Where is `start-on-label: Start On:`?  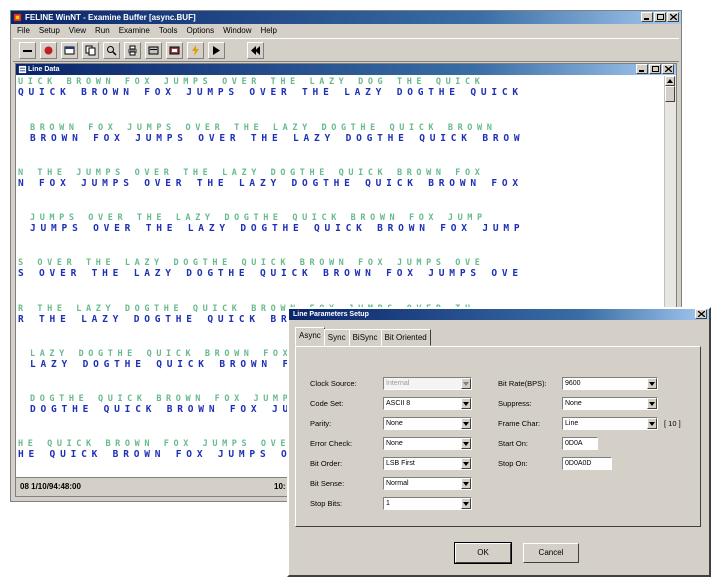
start-on-label: Start On: is located at coordinates (513, 443).